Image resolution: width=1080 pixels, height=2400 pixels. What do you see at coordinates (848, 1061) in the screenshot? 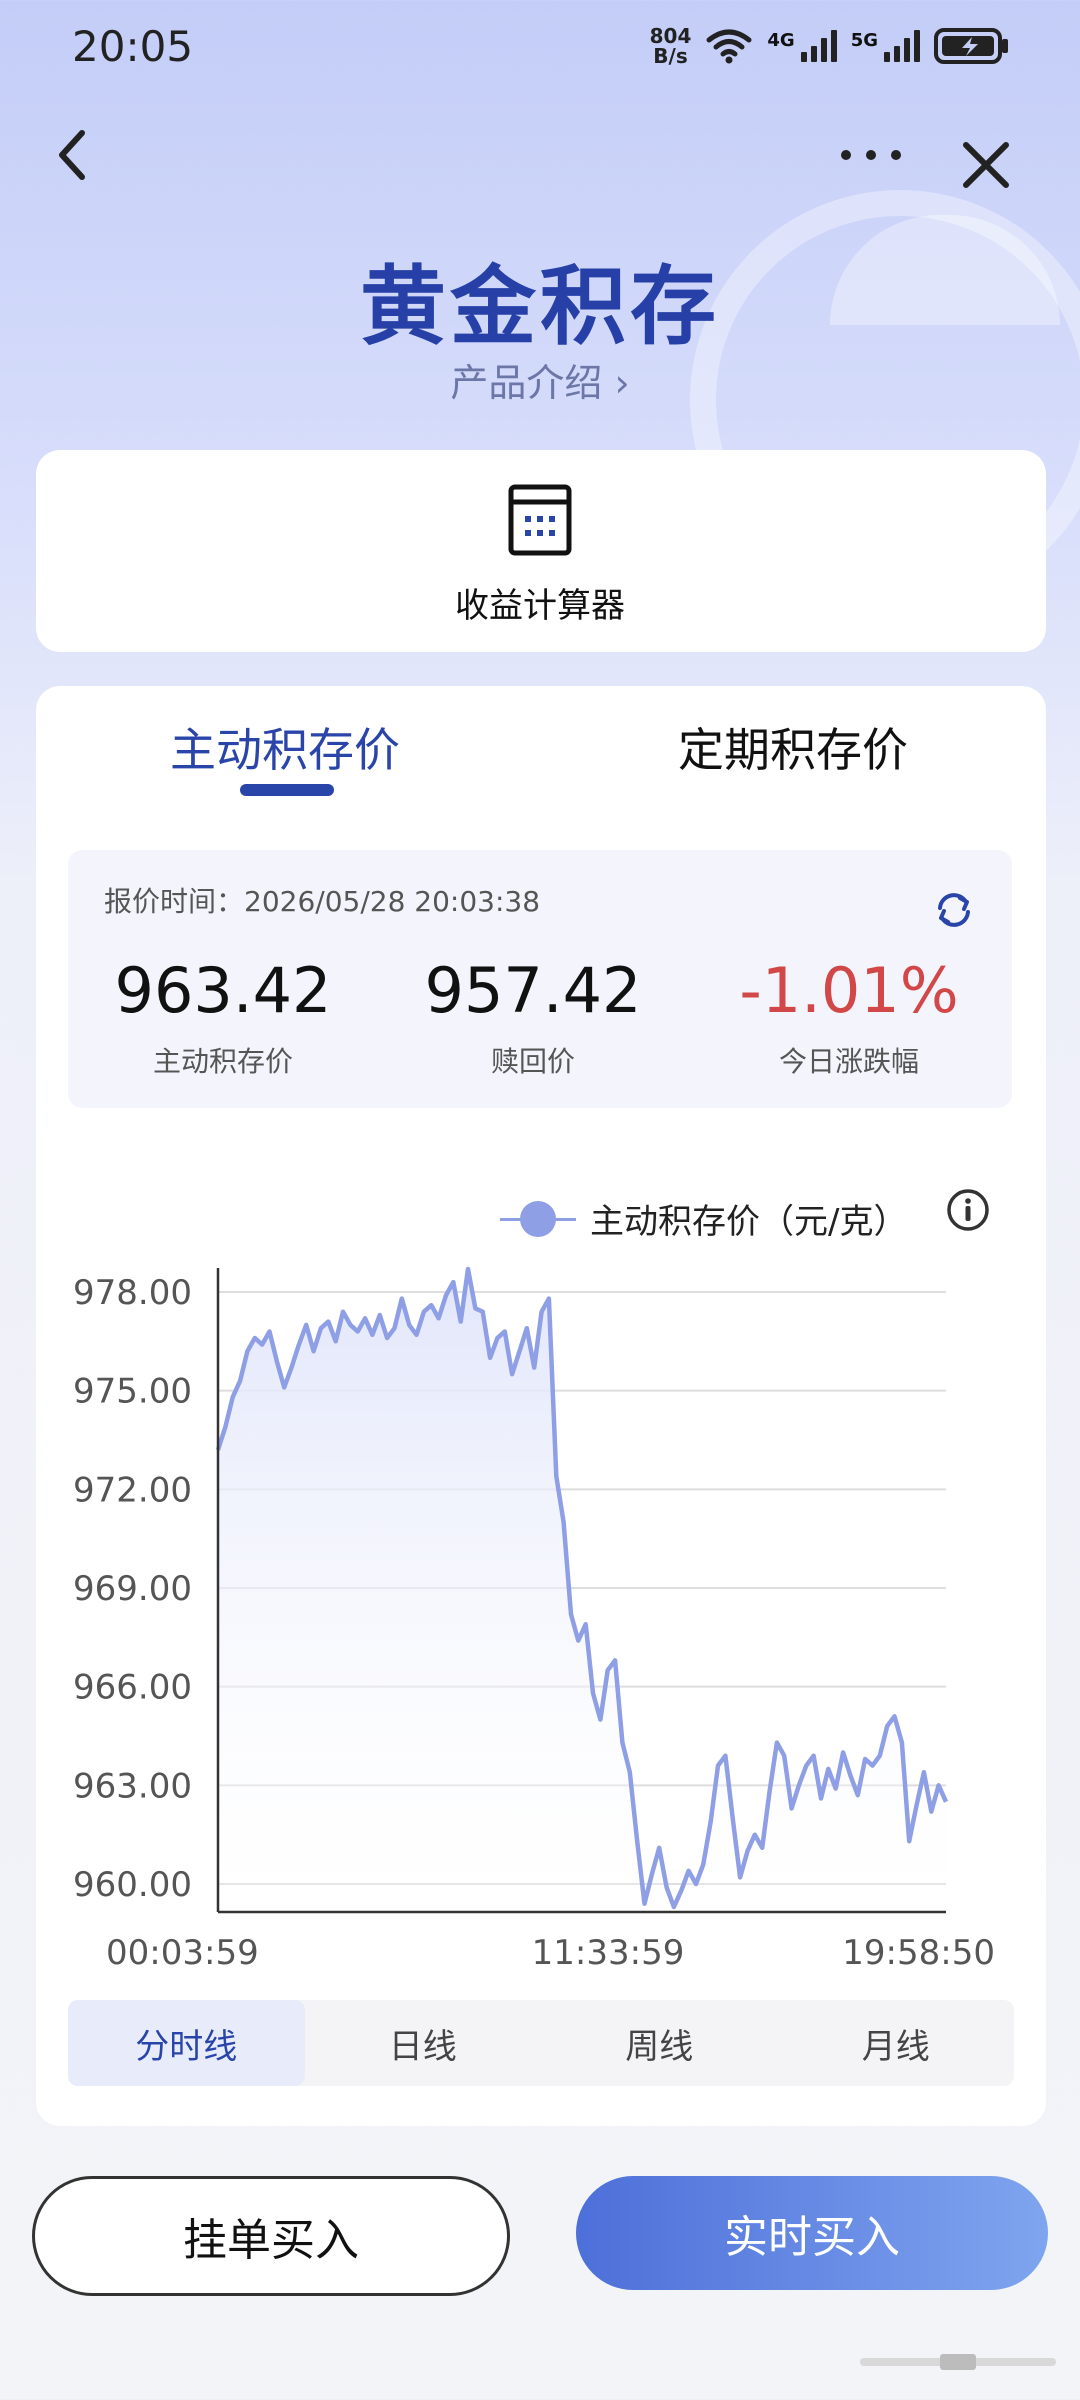
I see `daily-change-label: 今日涨跌幅` at bounding box center [848, 1061].